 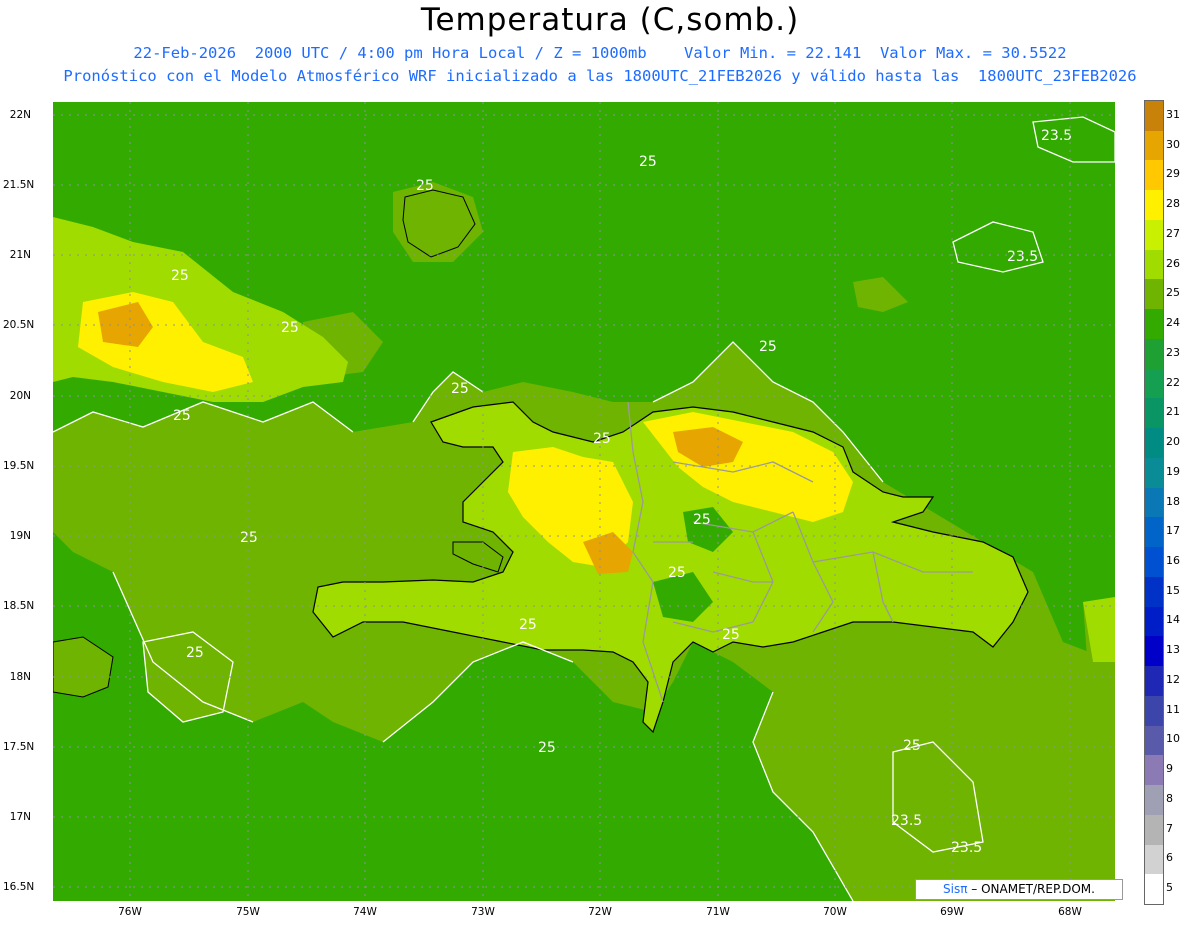 I want to click on lon-label: 73W, so click(x=483, y=912).